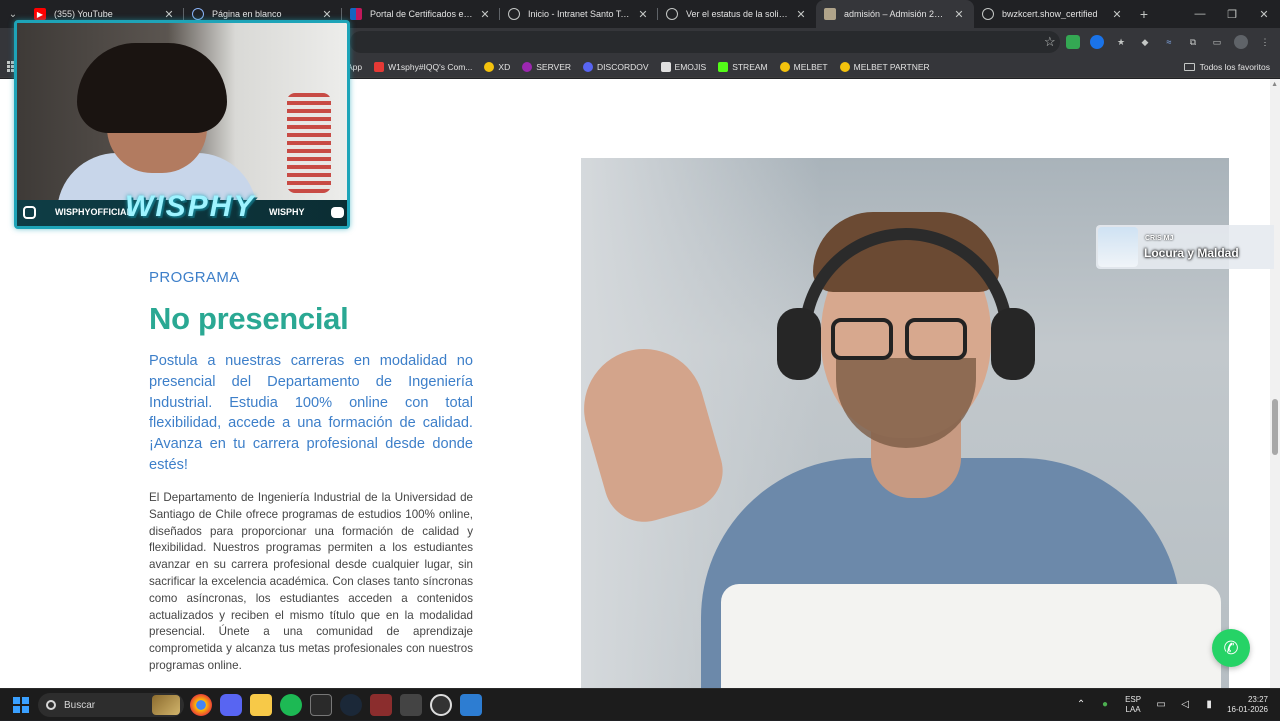 The width and height of the screenshot is (1280, 721). I want to click on bookmark-discordov: DISCORDOV, so click(616, 67).